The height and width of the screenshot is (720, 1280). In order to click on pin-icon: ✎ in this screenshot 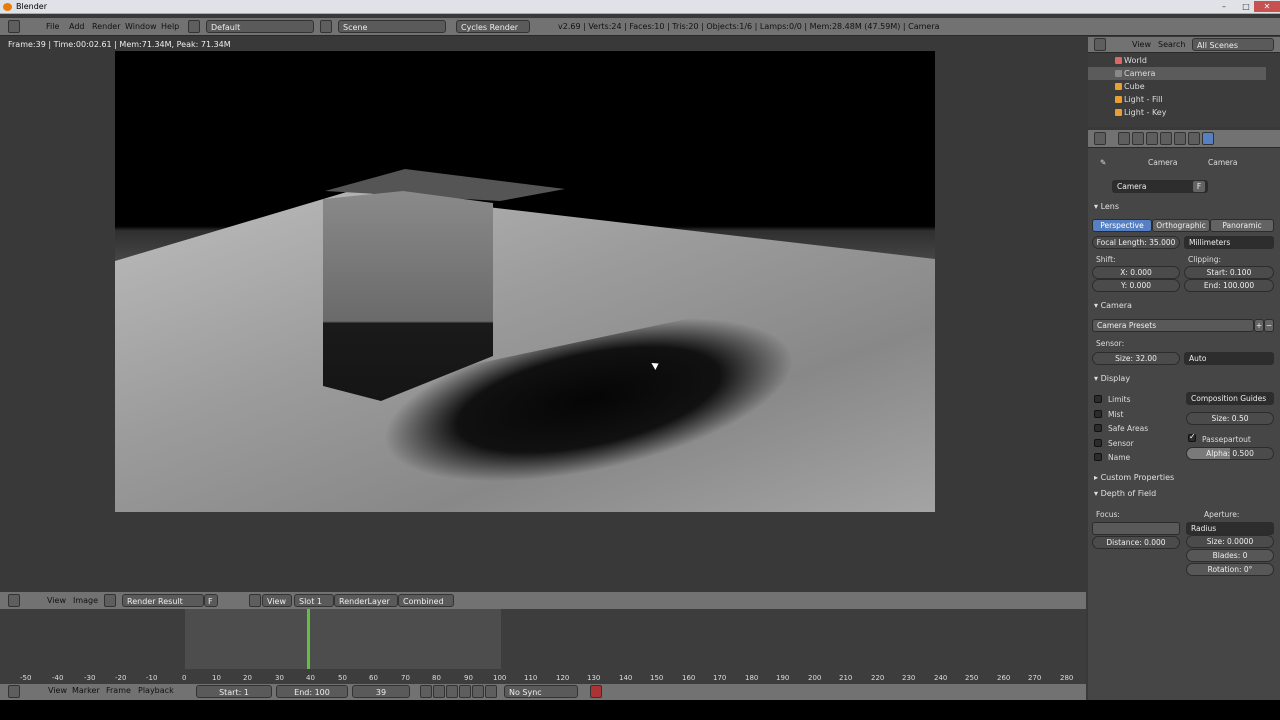, I will do `click(1103, 162)`.